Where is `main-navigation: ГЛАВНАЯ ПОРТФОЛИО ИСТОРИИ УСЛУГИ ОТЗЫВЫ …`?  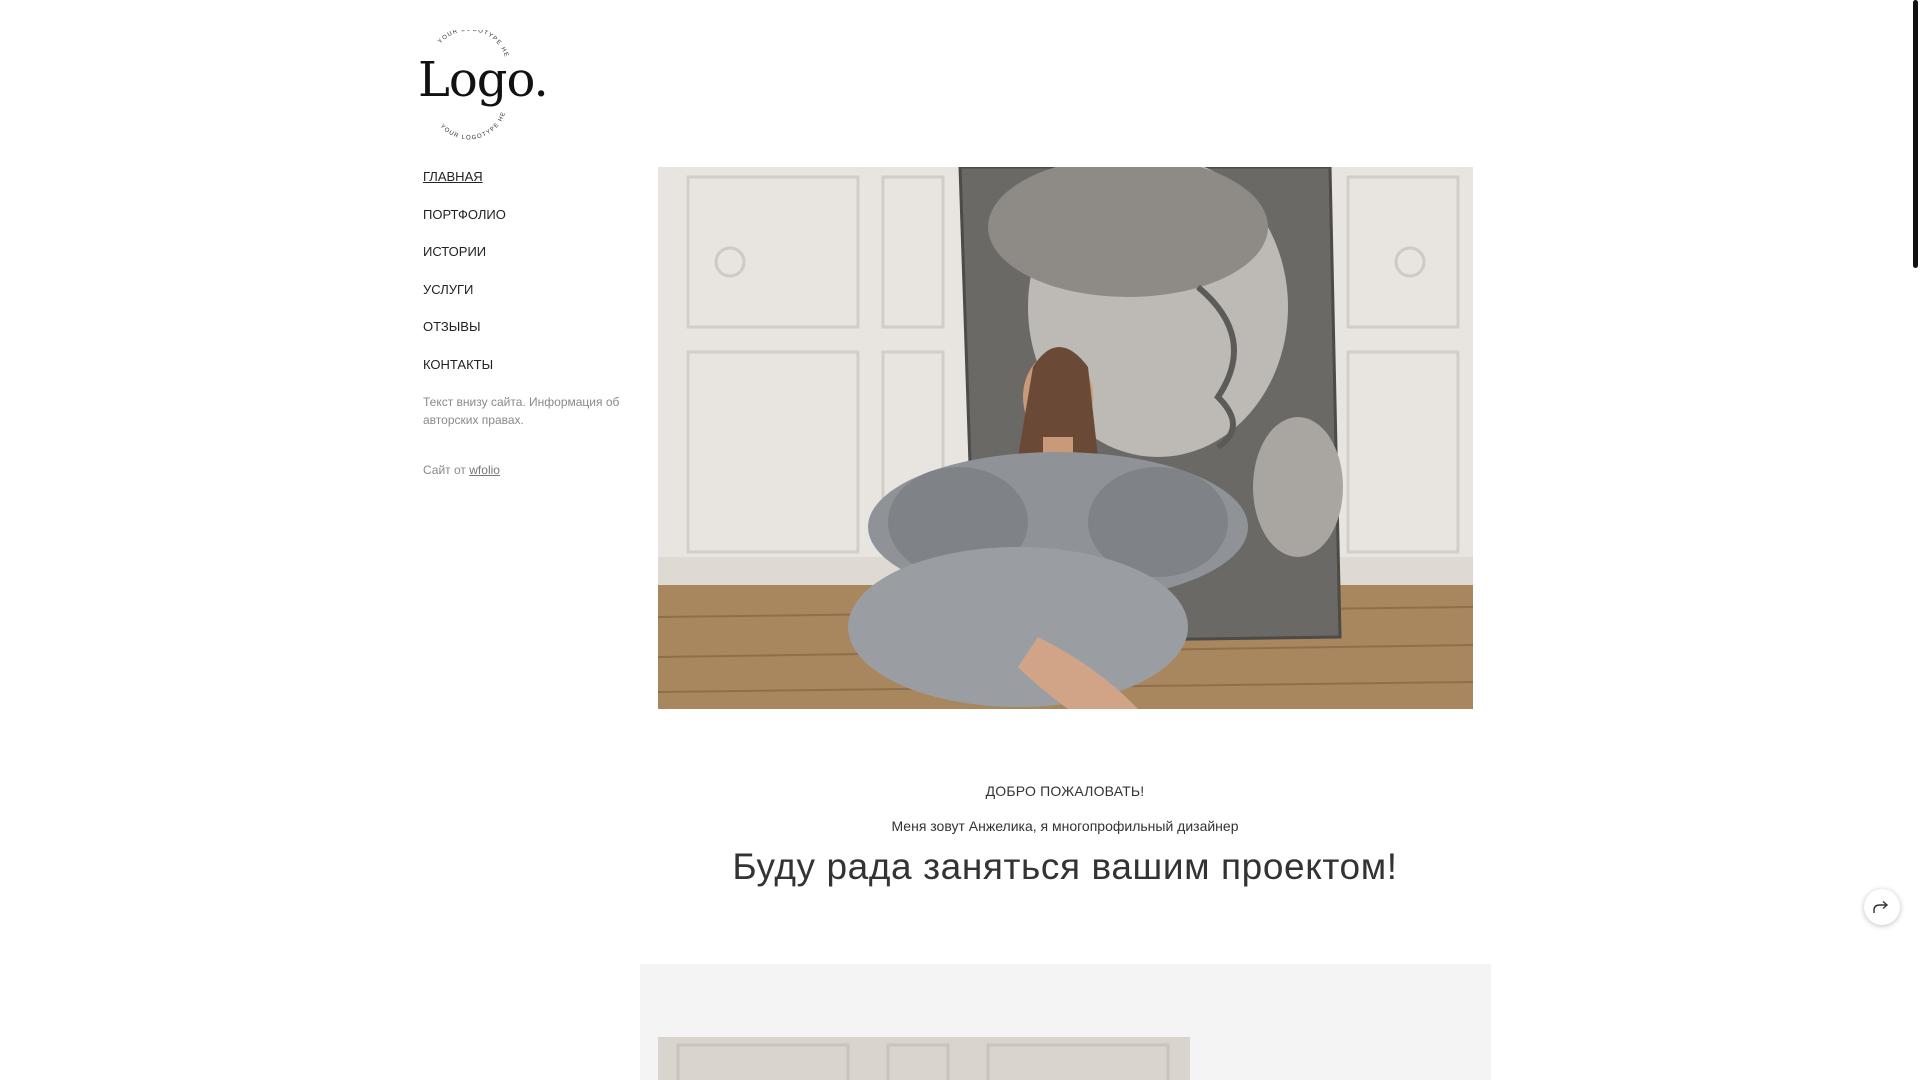
main-navigation: ГЛАВНАЯ ПОРТФОЛИО ИСТОРИИ УСЛУГИ ОТЗЫВЫ … is located at coordinates (528, 280).